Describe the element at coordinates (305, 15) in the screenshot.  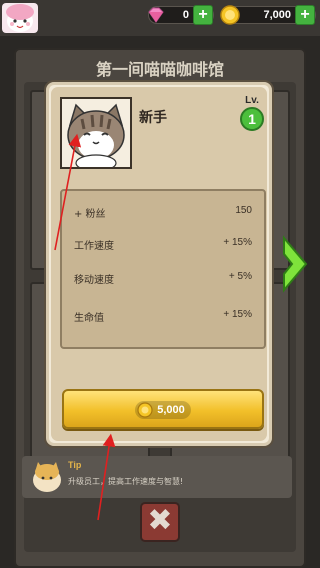
I see `add-coins-button: +` at that location.